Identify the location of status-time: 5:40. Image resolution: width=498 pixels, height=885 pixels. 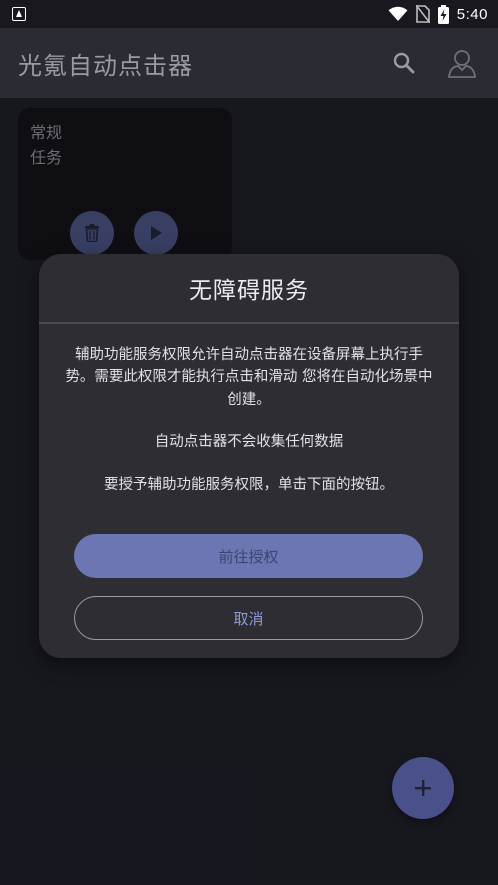
(472, 14).